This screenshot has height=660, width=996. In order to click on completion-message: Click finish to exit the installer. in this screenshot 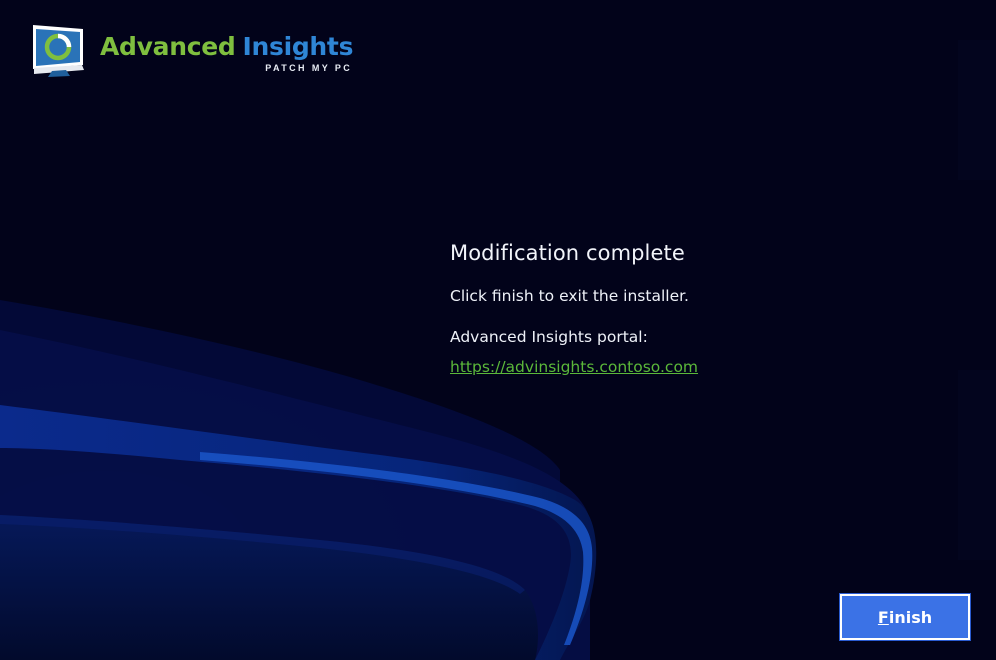, I will do `click(569, 296)`.